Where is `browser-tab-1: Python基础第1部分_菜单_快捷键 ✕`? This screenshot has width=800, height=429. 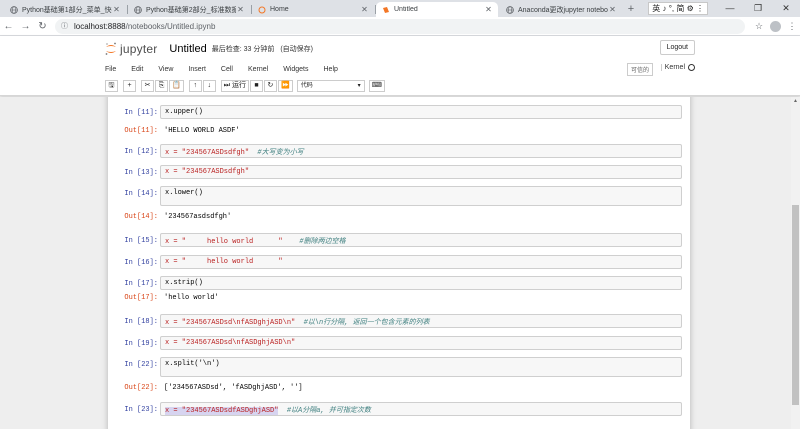
browser-tab-1: Python基础第1部分_菜单_快捷键 ✕ is located at coordinates (66, 9).